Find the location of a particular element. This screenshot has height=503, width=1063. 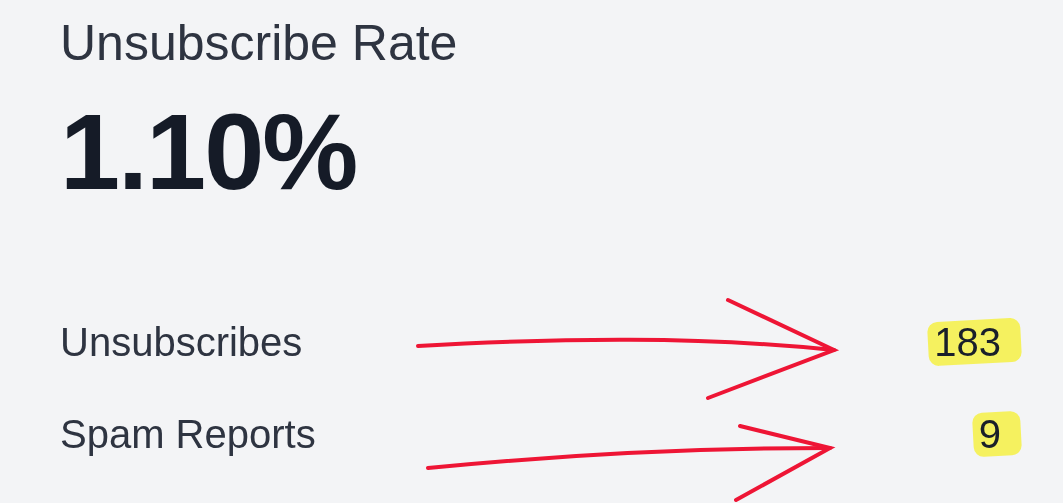

highlight-mark is located at coordinates (997, 434).